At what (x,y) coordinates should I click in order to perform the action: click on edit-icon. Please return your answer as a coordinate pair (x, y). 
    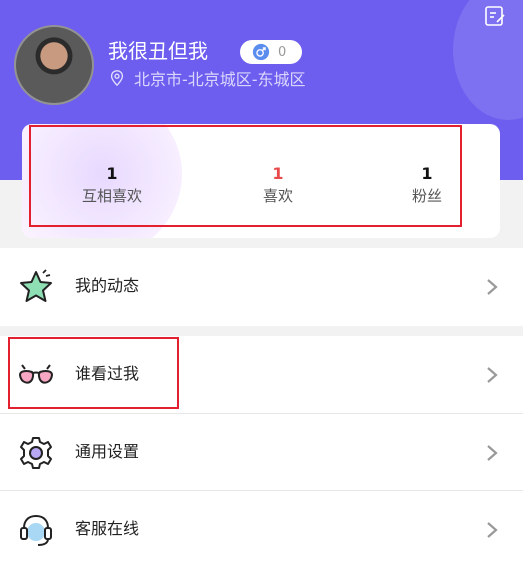
    Looking at the image, I should click on (495, 16).